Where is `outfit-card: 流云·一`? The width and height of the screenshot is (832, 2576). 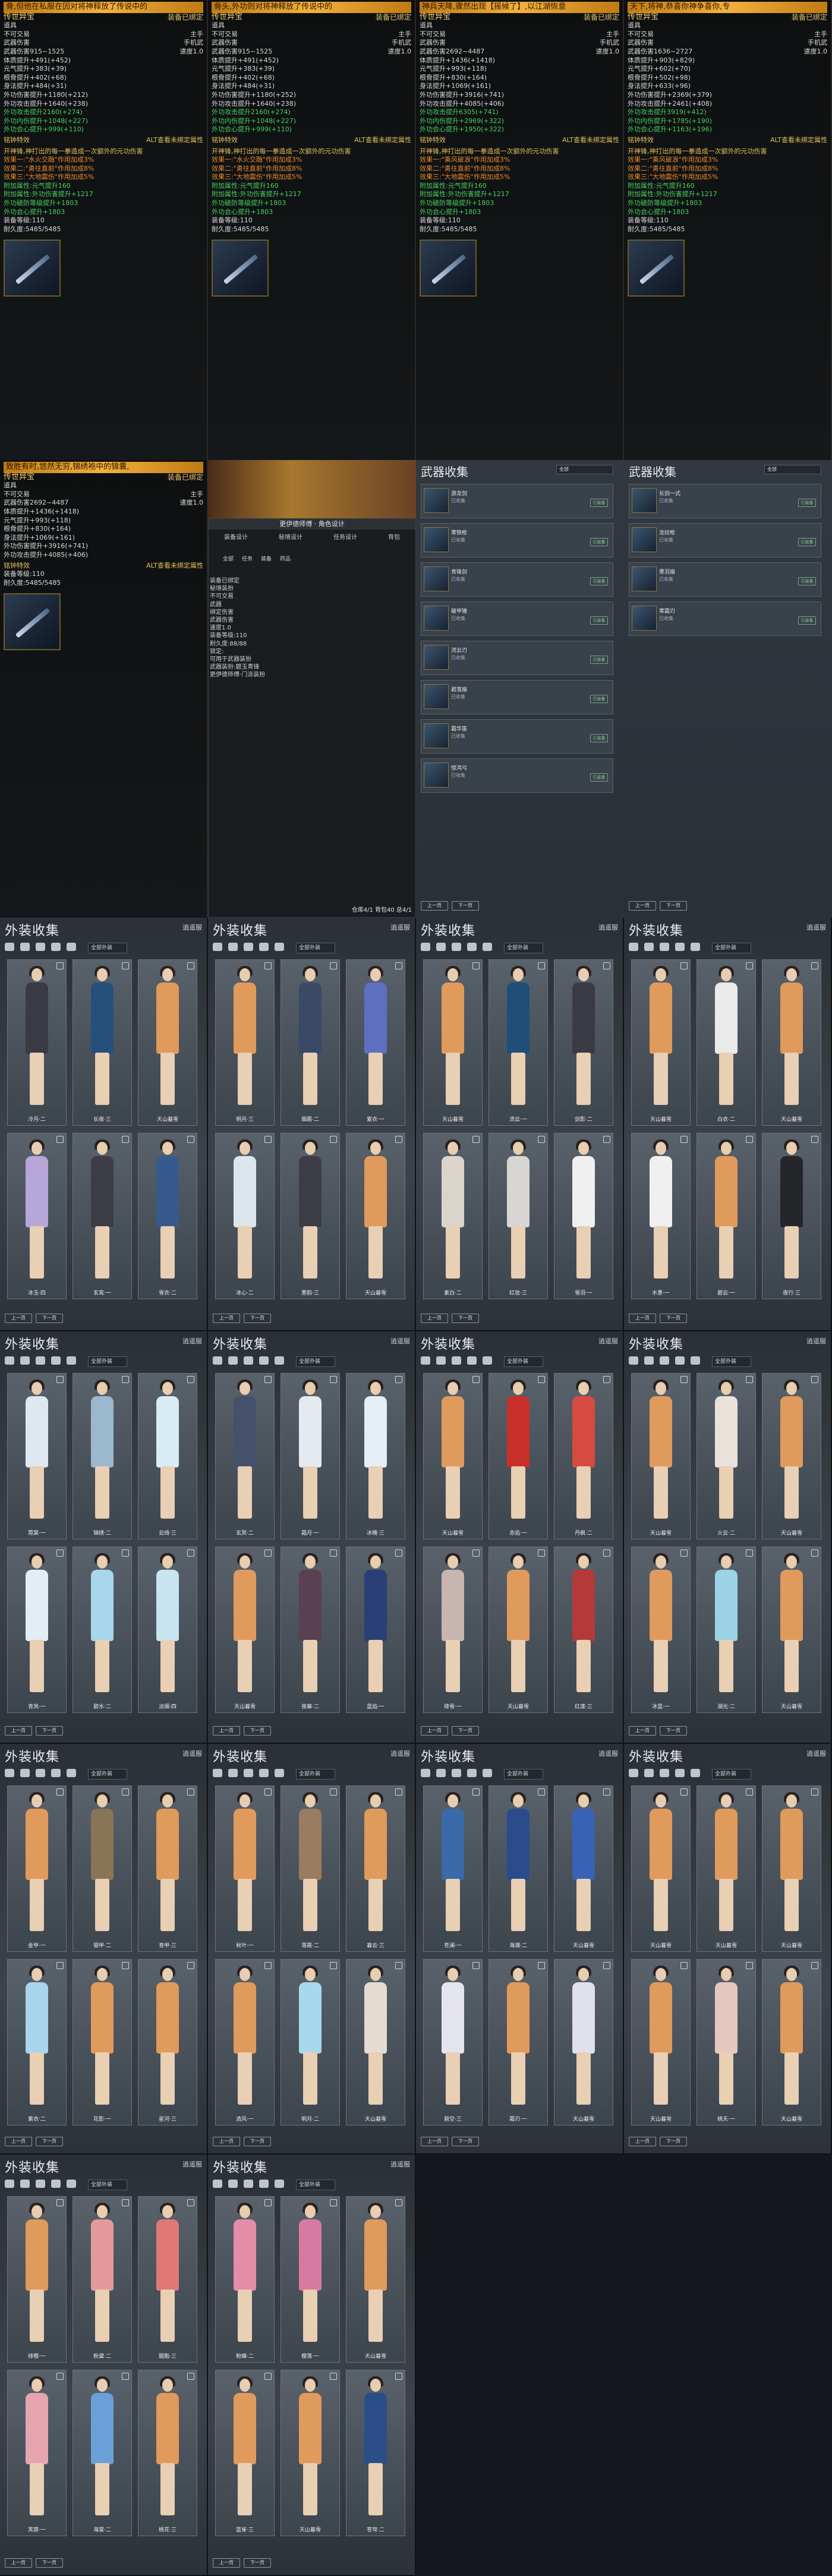 outfit-card: 流云·一 is located at coordinates (518, 1042).